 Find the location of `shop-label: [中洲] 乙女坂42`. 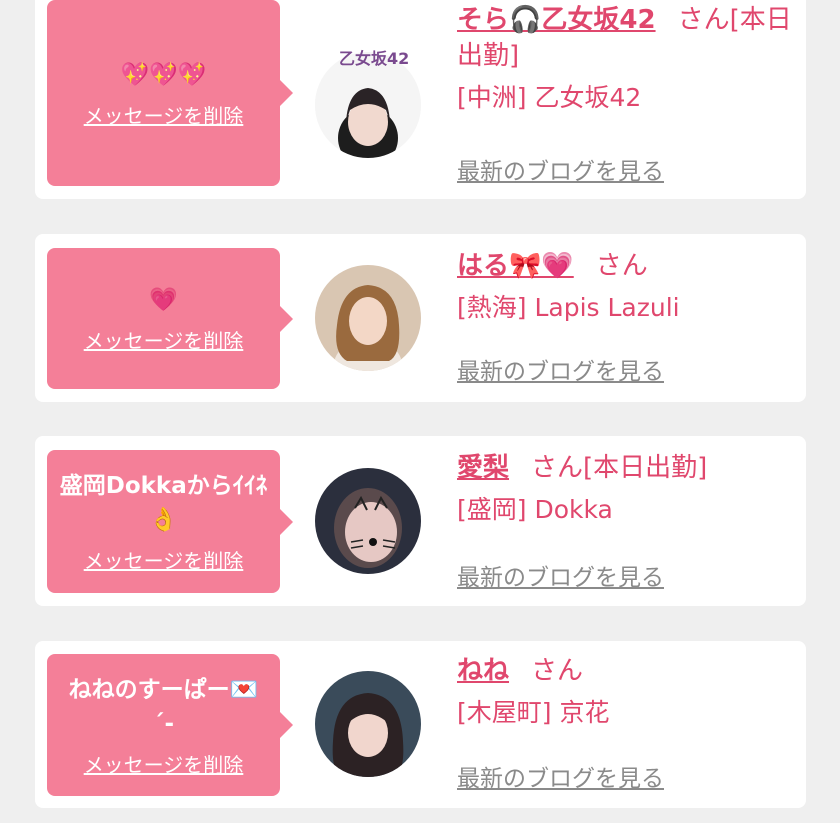

shop-label: [中洲] 乙女坂42 is located at coordinates (549, 97).